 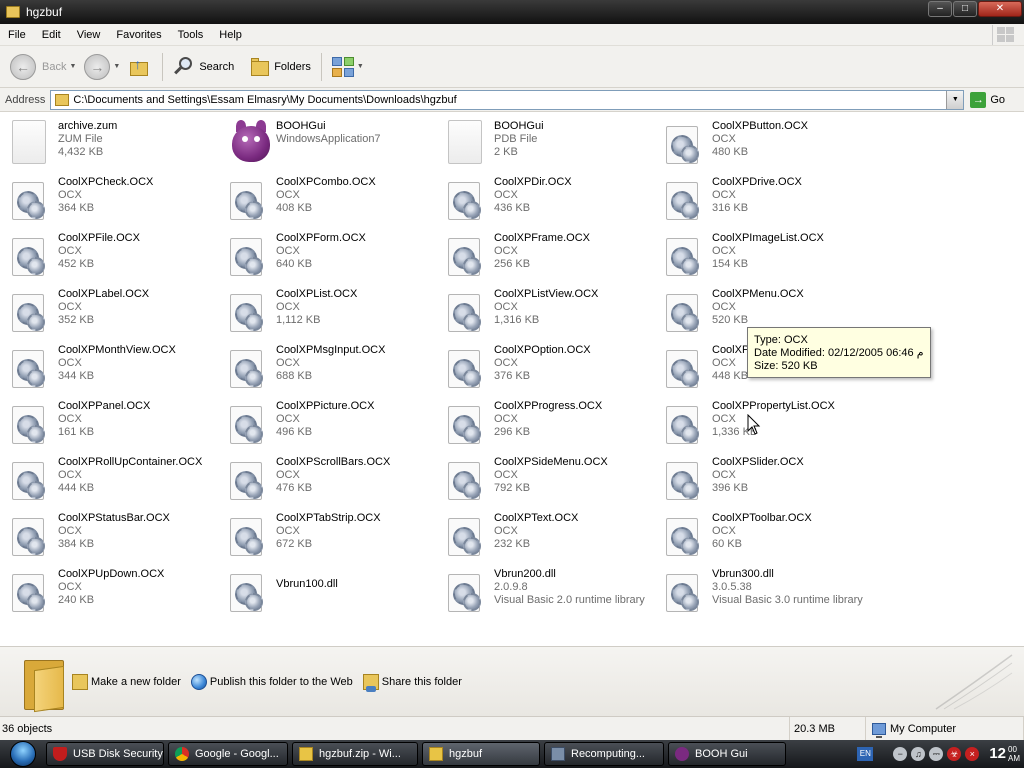 I want to click on file-item: CoolXPListView.OCX OCX 1,316 KB, so click(x=555, y=312).